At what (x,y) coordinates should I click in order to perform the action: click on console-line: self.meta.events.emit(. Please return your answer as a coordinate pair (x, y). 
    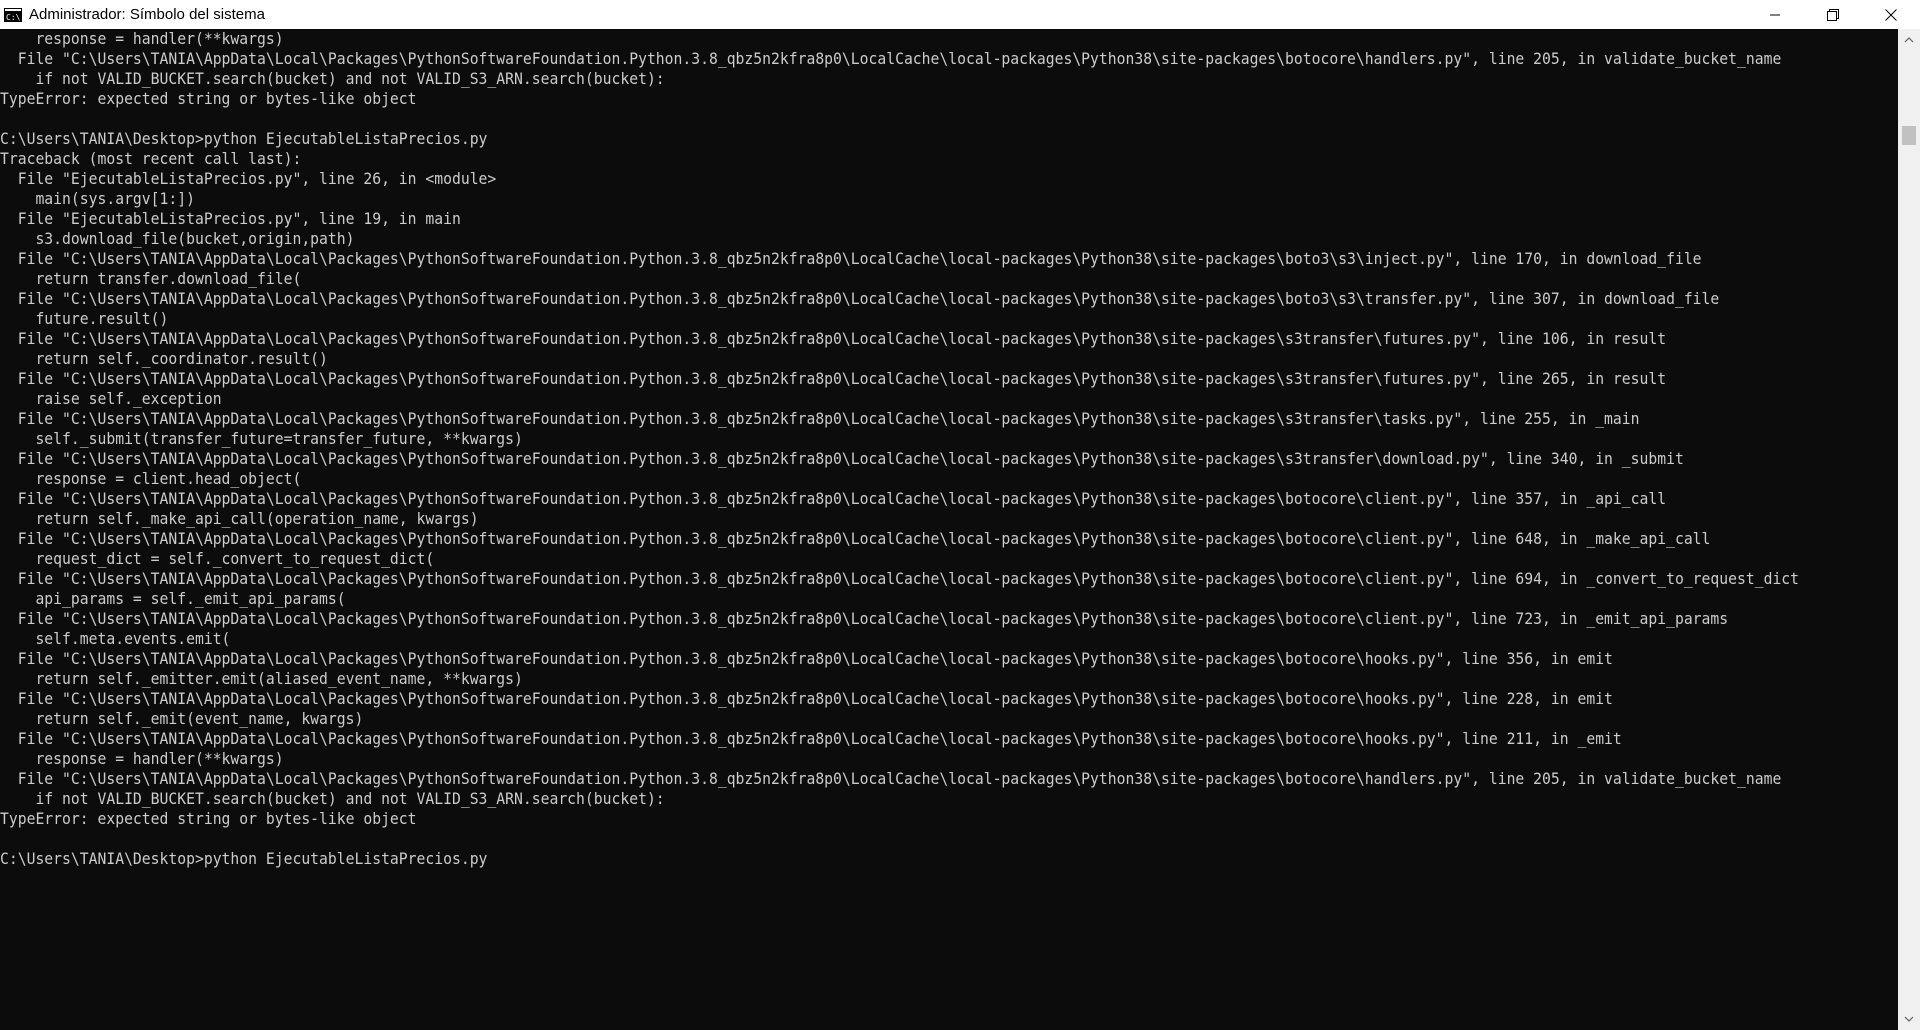
    Looking at the image, I should click on (115, 638).